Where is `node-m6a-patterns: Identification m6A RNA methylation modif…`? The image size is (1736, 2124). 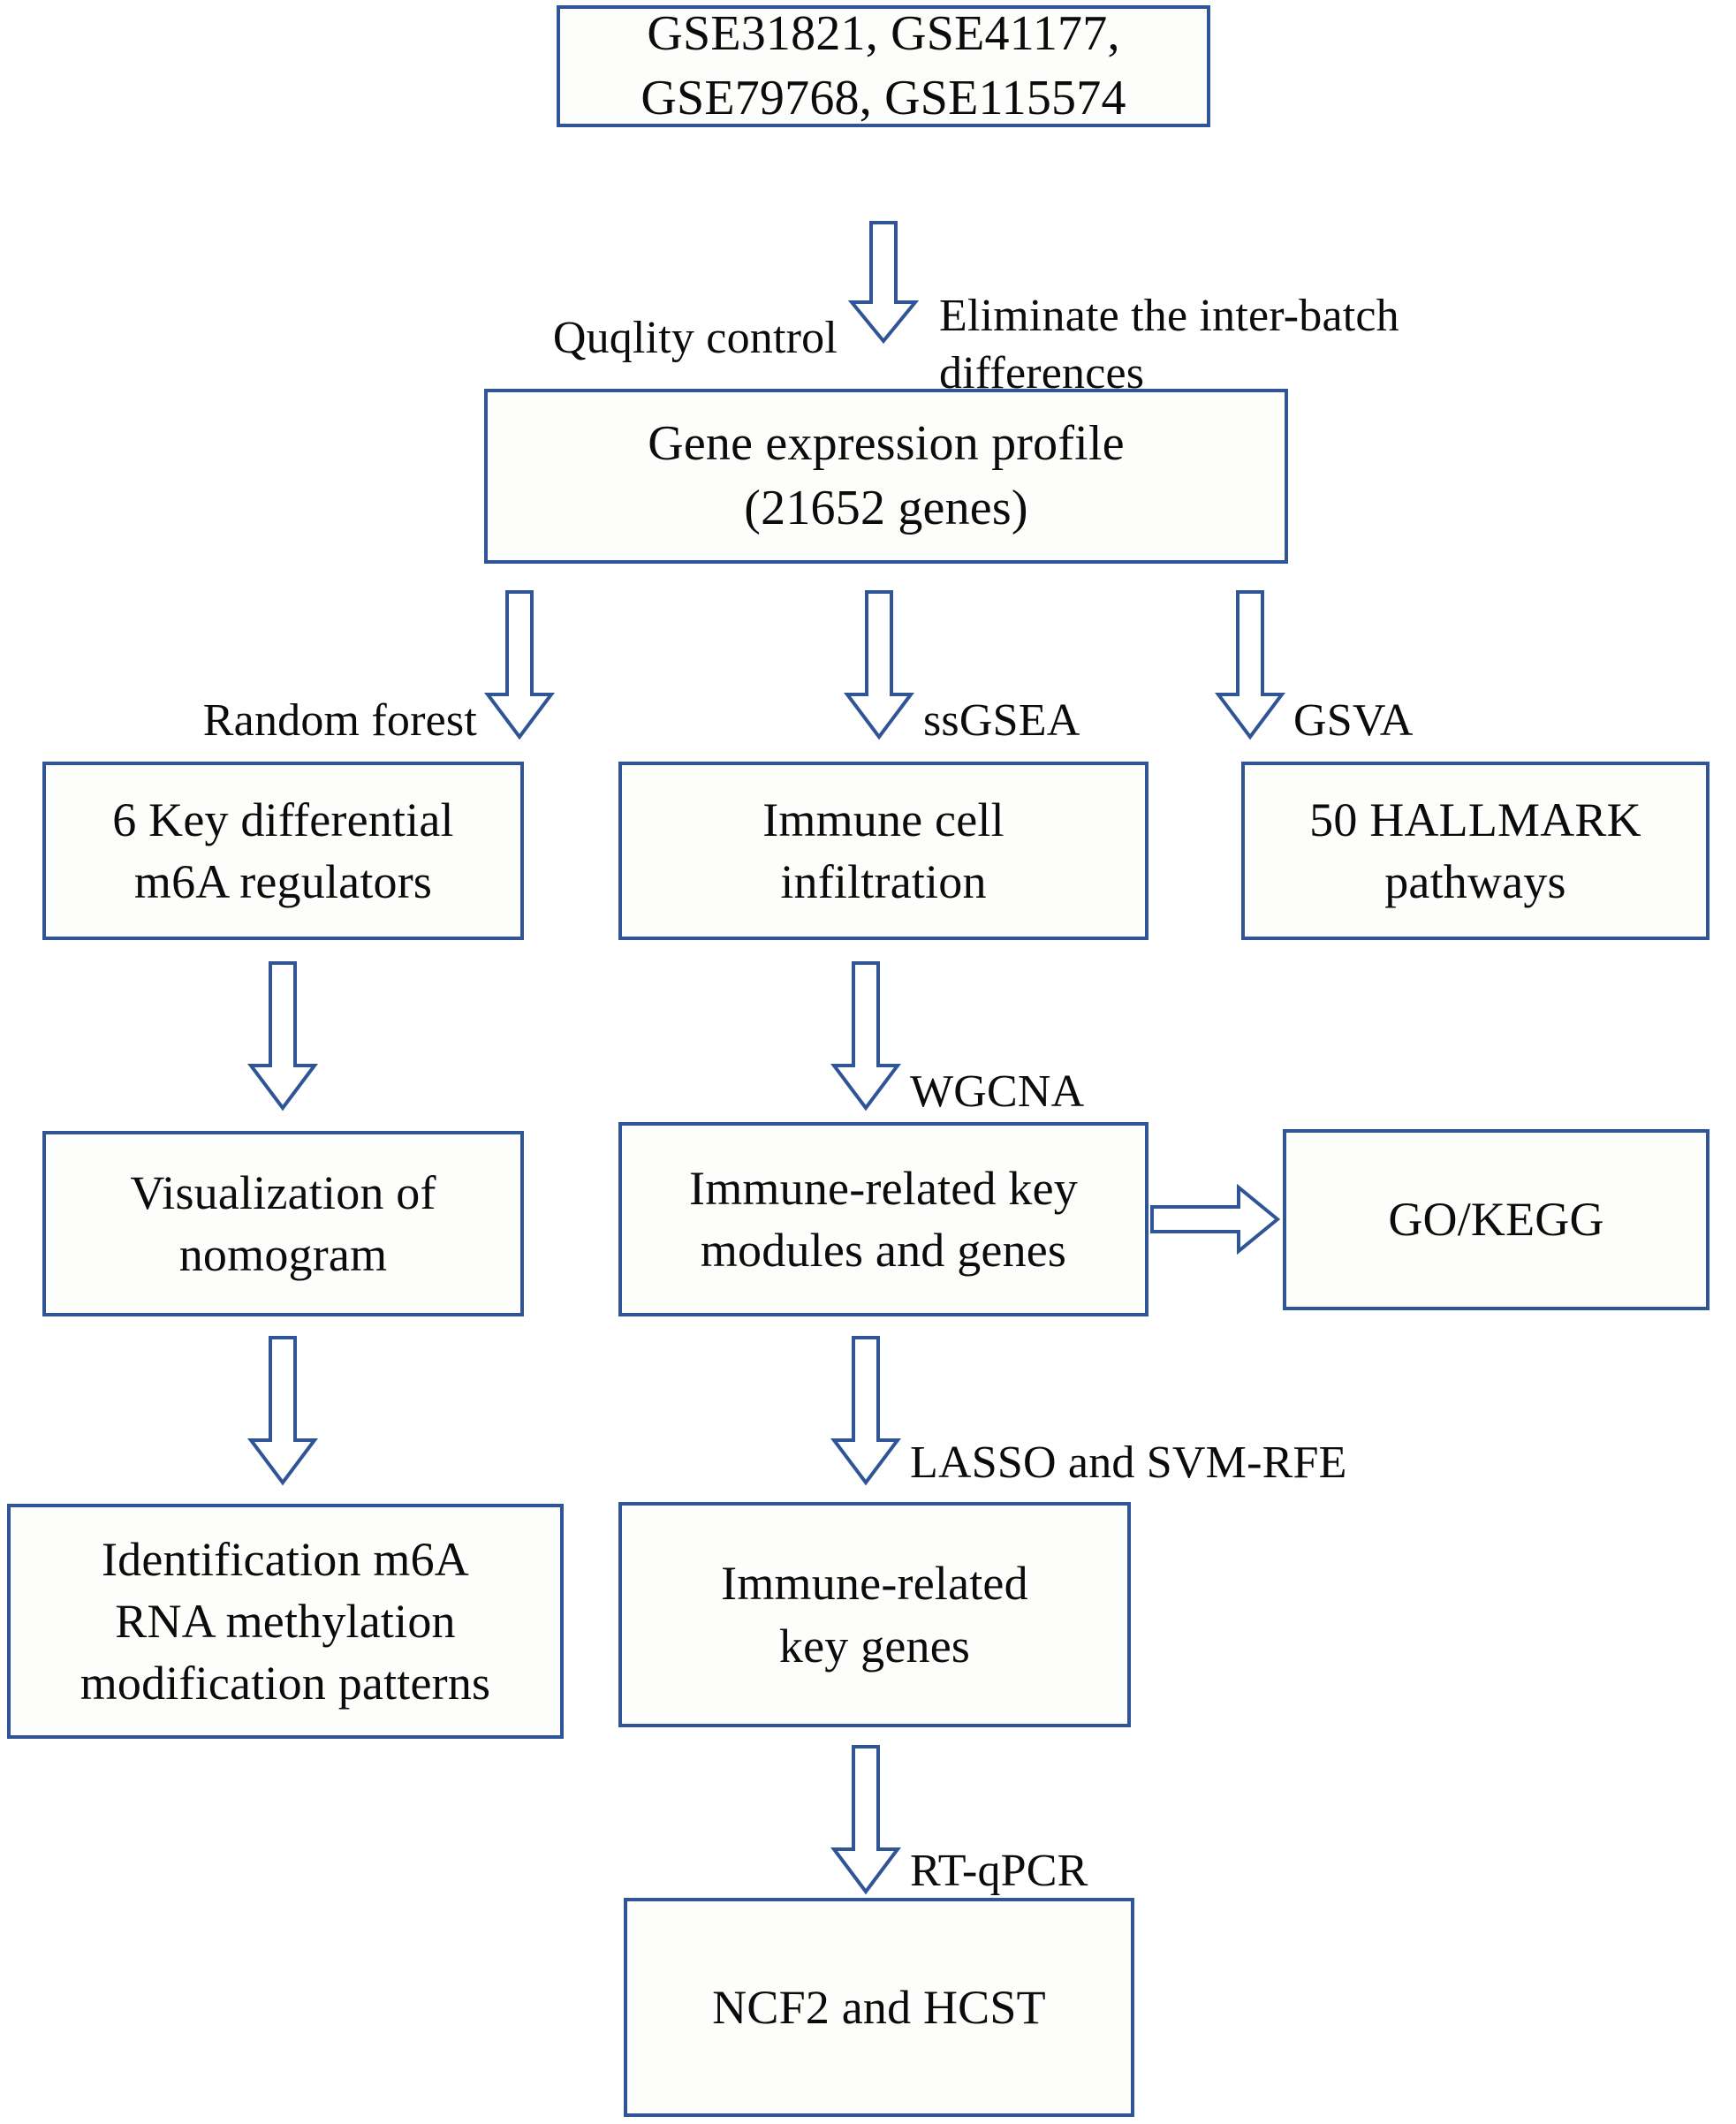
node-m6a-patterns: Identification m6A RNA methylation modif… is located at coordinates (285, 1621).